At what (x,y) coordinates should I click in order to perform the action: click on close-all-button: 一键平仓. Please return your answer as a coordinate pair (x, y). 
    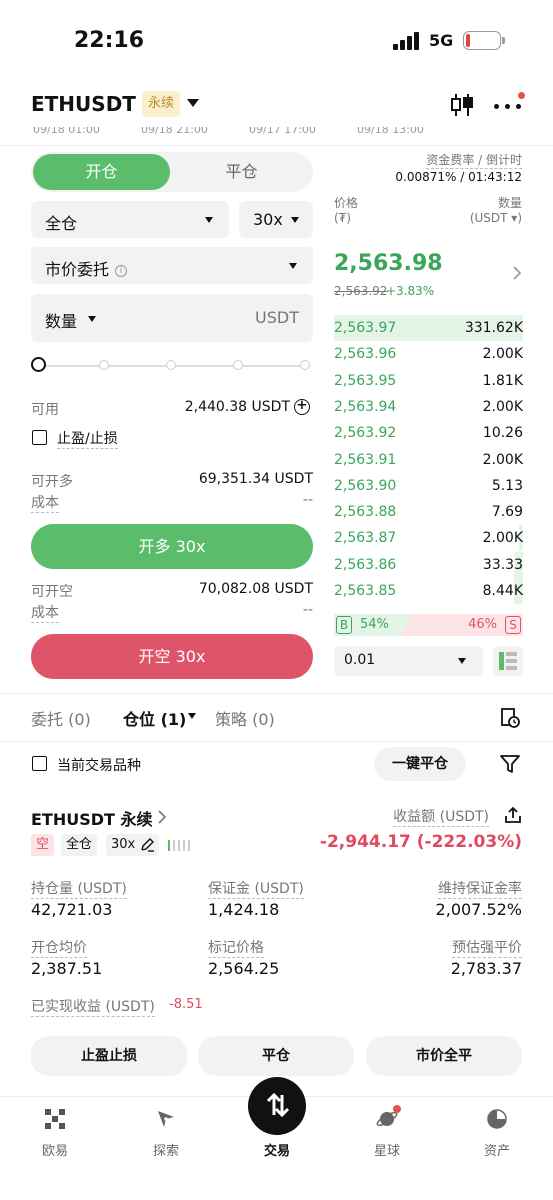
    Looking at the image, I should click on (420, 764).